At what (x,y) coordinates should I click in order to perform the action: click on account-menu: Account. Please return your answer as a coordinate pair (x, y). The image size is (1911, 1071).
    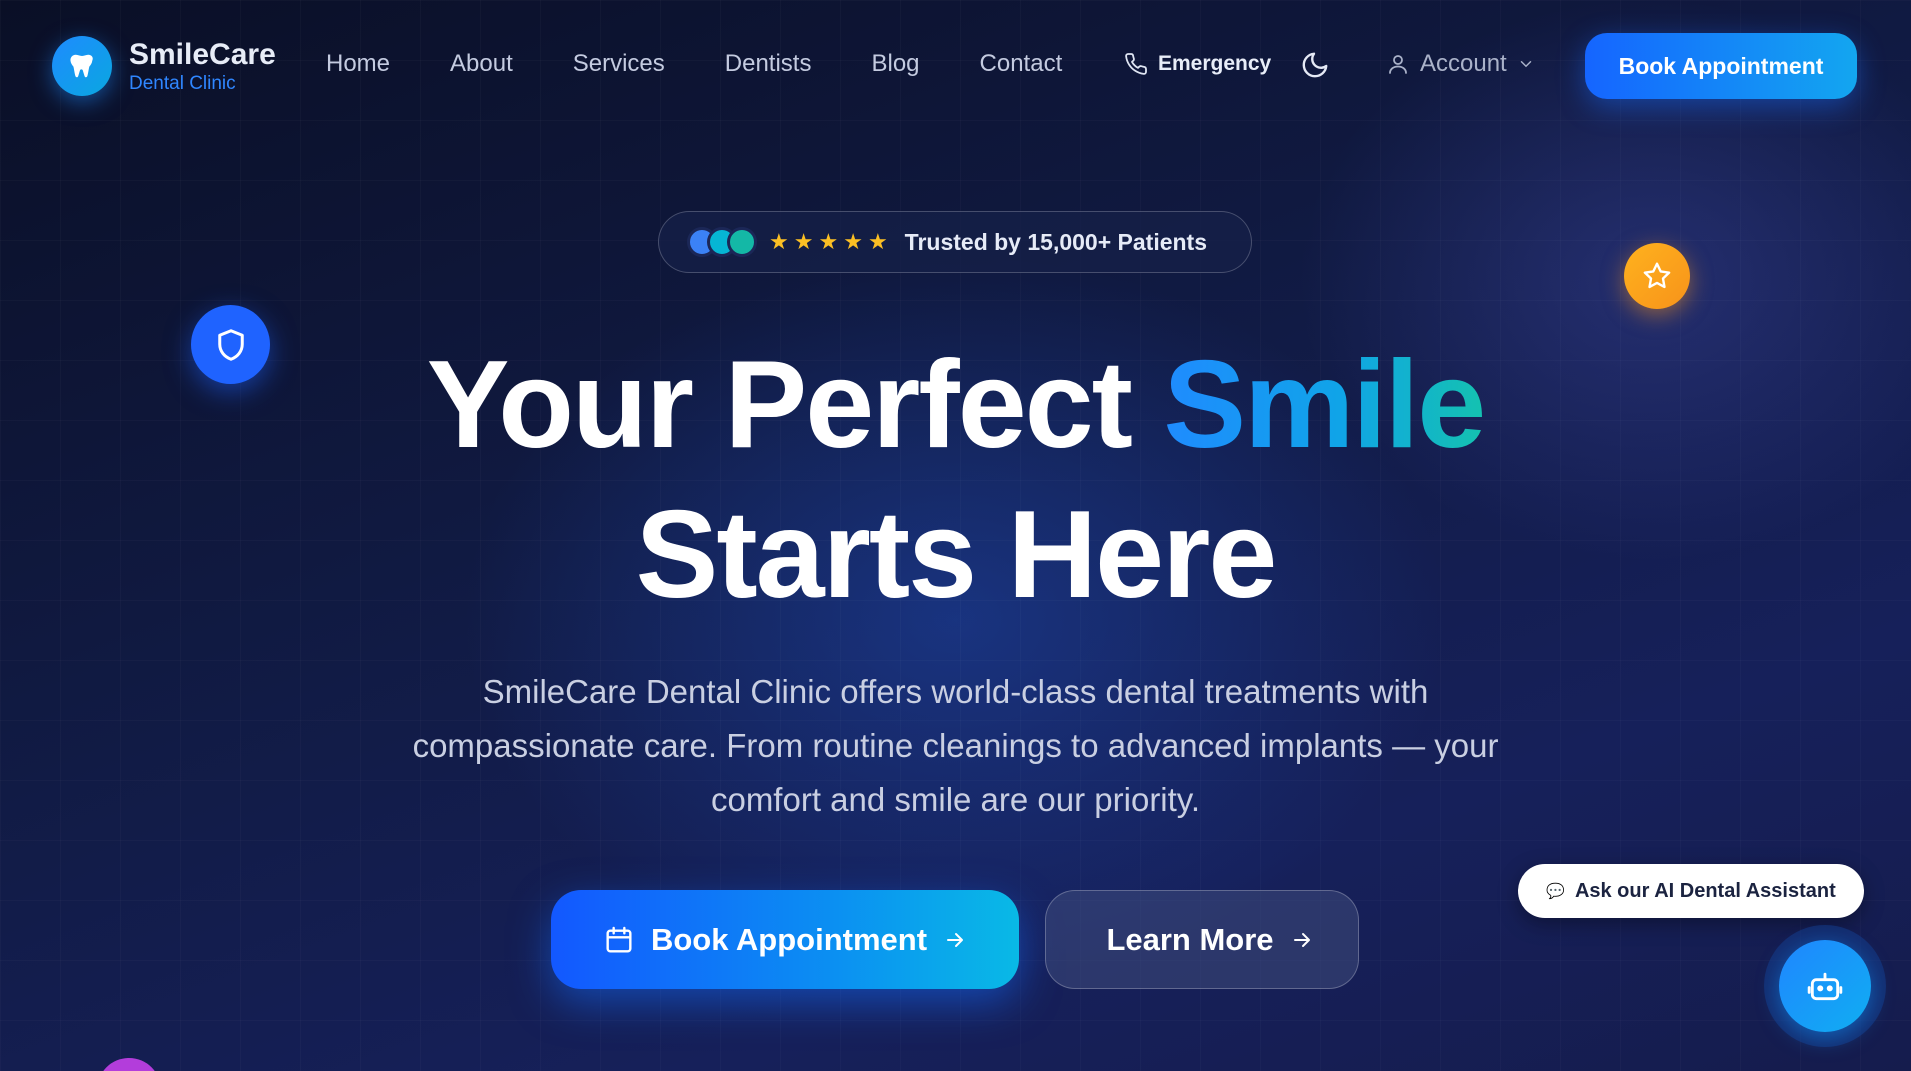
    Looking at the image, I should click on (1460, 64).